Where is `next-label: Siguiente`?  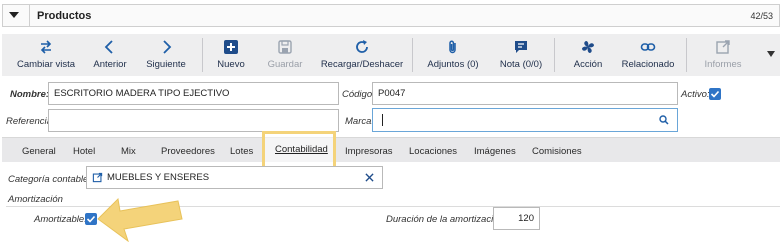
next-label: Siguiente is located at coordinates (166, 64).